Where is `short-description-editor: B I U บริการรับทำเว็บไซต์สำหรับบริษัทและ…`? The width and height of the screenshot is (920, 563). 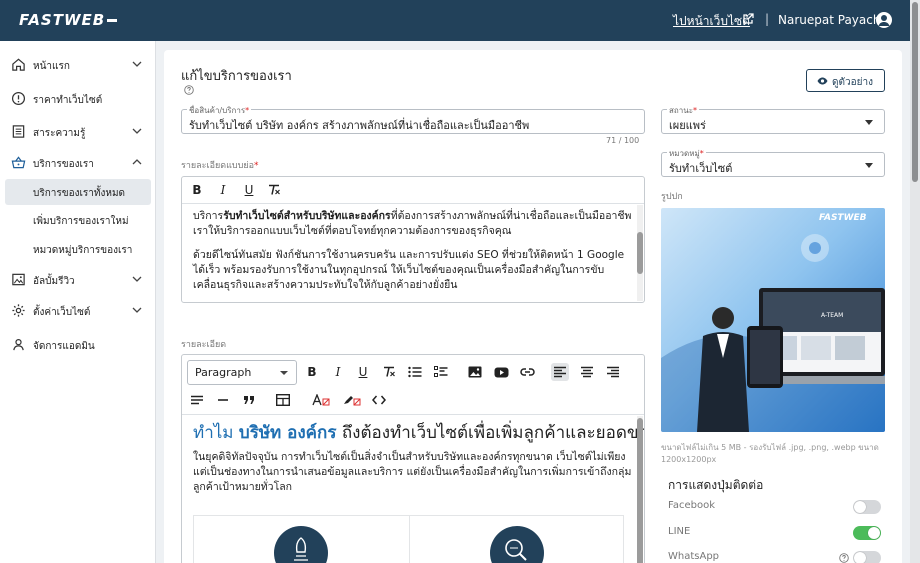
short-description-editor: B I U บริการรับทำเว็บไซต์สำหรับบริษัทและ… is located at coordinates (413, 239).